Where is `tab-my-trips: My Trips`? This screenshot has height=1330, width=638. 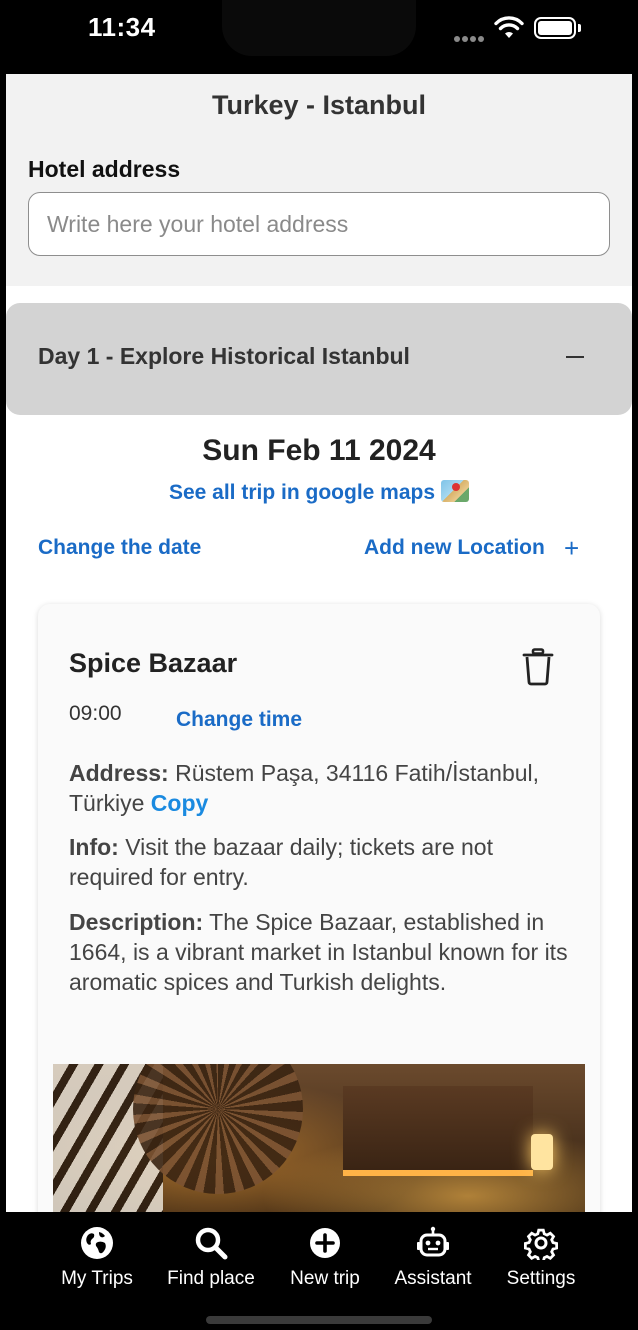
tab-my-trips: My Trips is located at coordinates (97, 1258).